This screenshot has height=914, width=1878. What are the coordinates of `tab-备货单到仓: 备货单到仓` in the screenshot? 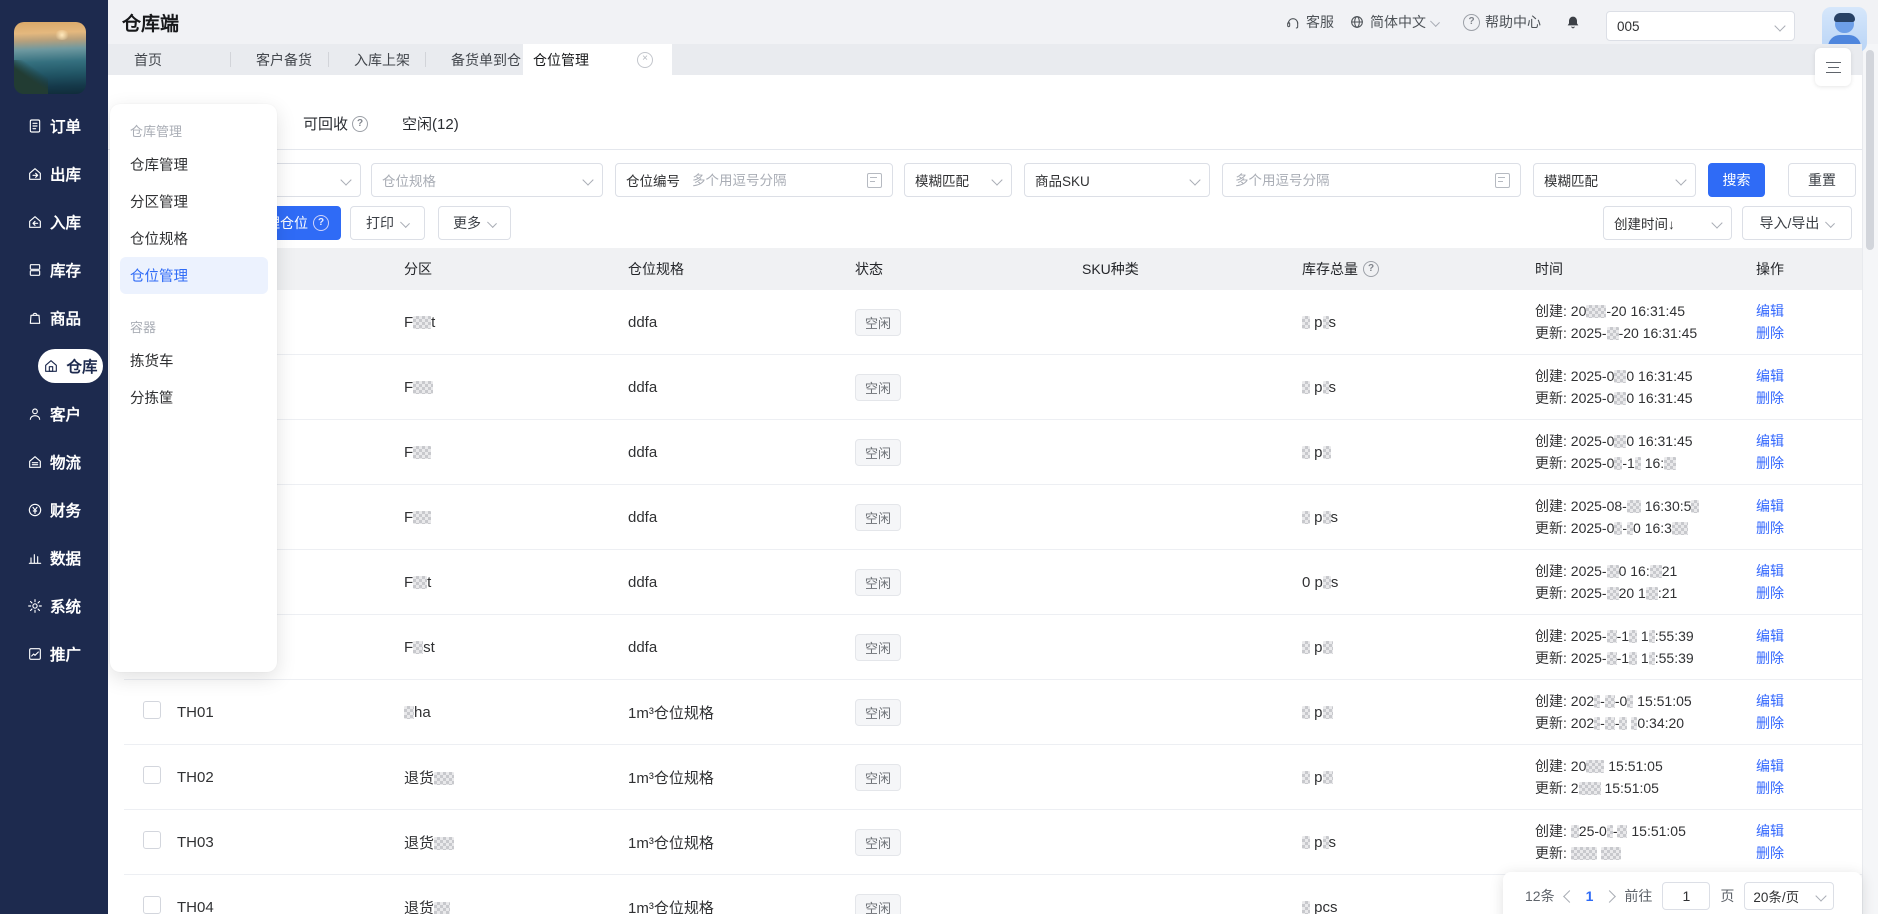 It's located at (474, 59).